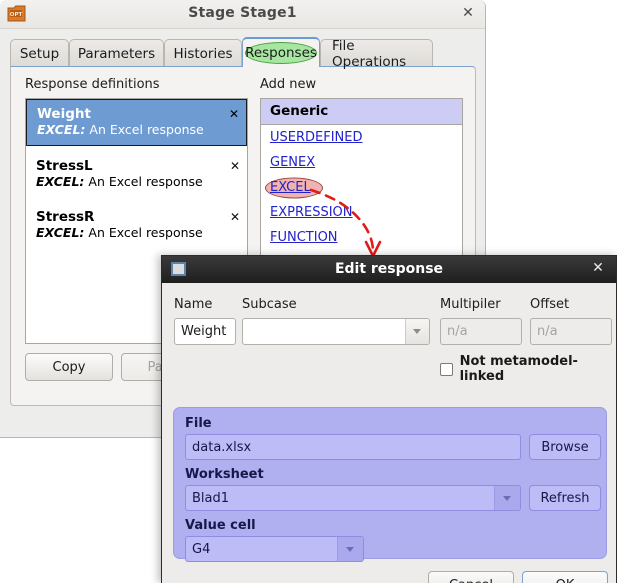 The height and width of the screenshot is (583, 617). Describe the element at coordinates (361, 187) in the screenshot. I see `add-new-item-excel: EXCEL` at that location.